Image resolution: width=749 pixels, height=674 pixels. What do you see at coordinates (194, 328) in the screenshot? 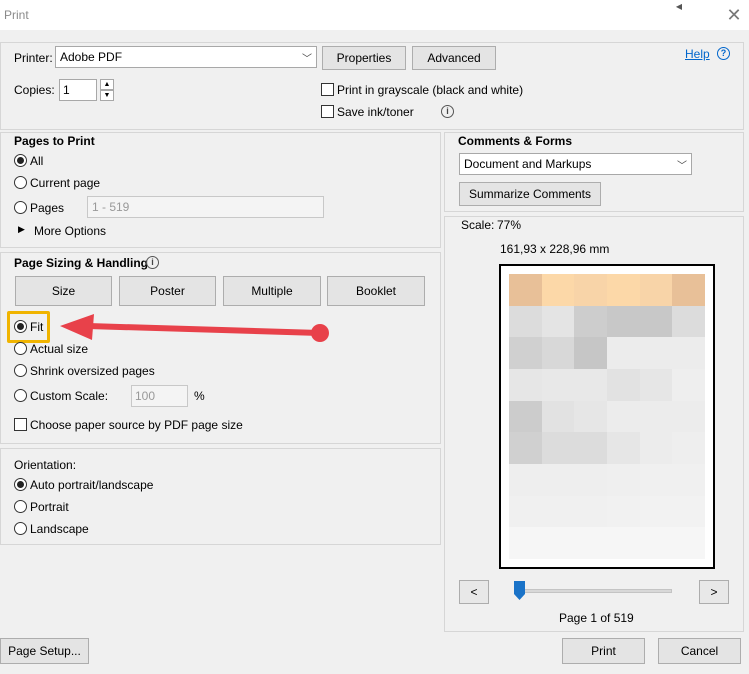
I see `red-arrow-annotation` at bounding box center [194, 328].